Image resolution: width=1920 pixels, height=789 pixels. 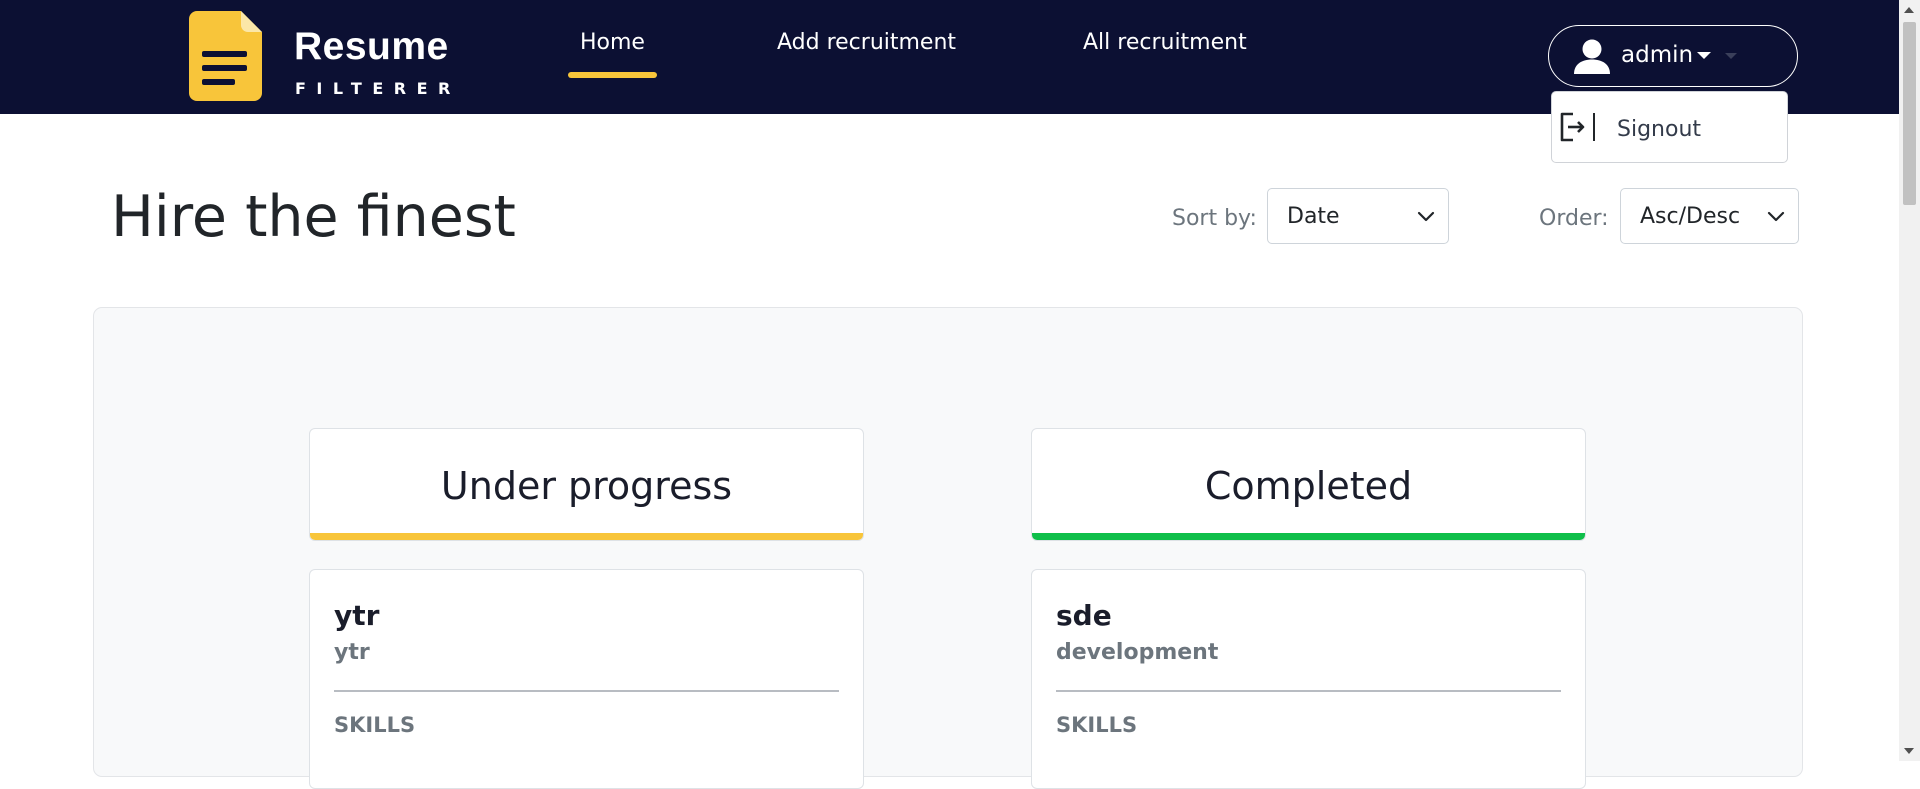 I want to click on user-avatar-icon, so click(x=1592, y=56).